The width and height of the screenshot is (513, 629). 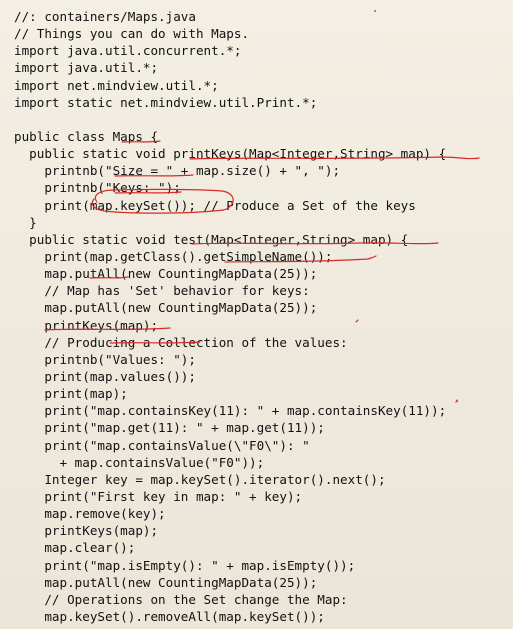 What do you see at coordinates (90, 514) in the screenshot?
I see `code-line: map.remove(key);` at bounding box center [90, 514].